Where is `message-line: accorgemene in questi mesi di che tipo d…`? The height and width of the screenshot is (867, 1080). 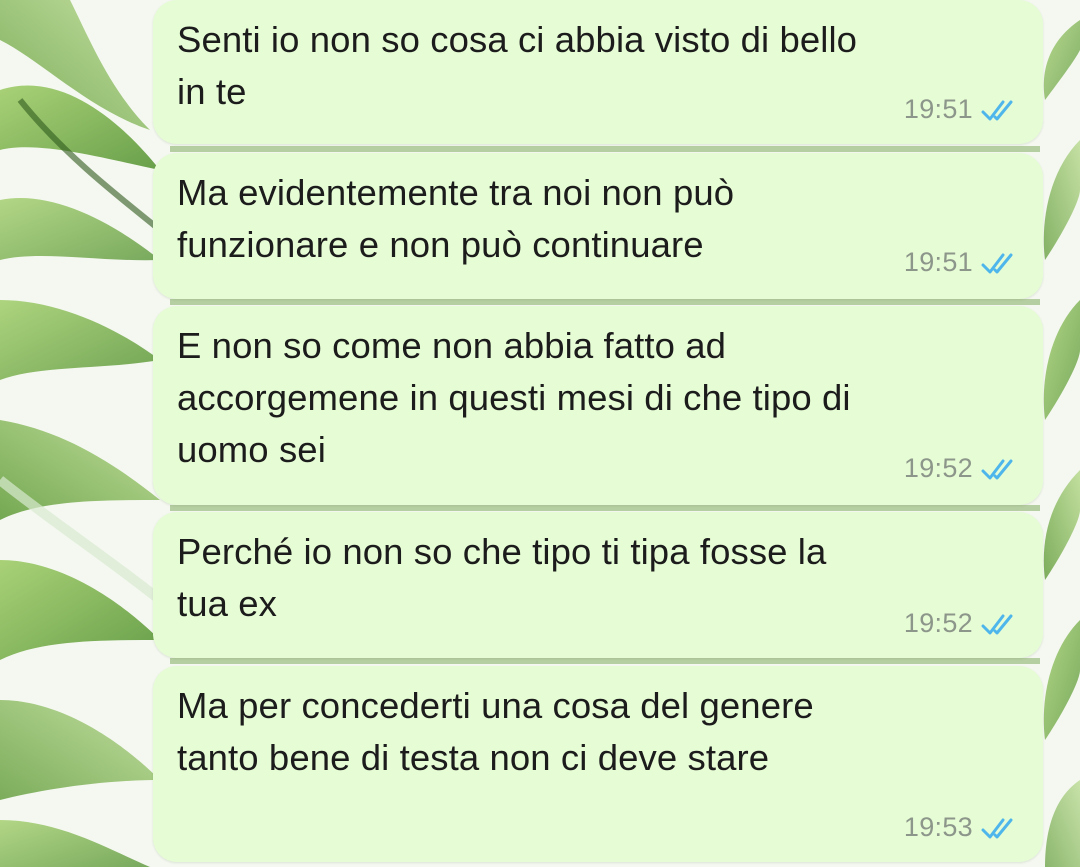 message-line: accorgemene in questi mesi di che tipo d… is located at coordinates (514, 397).